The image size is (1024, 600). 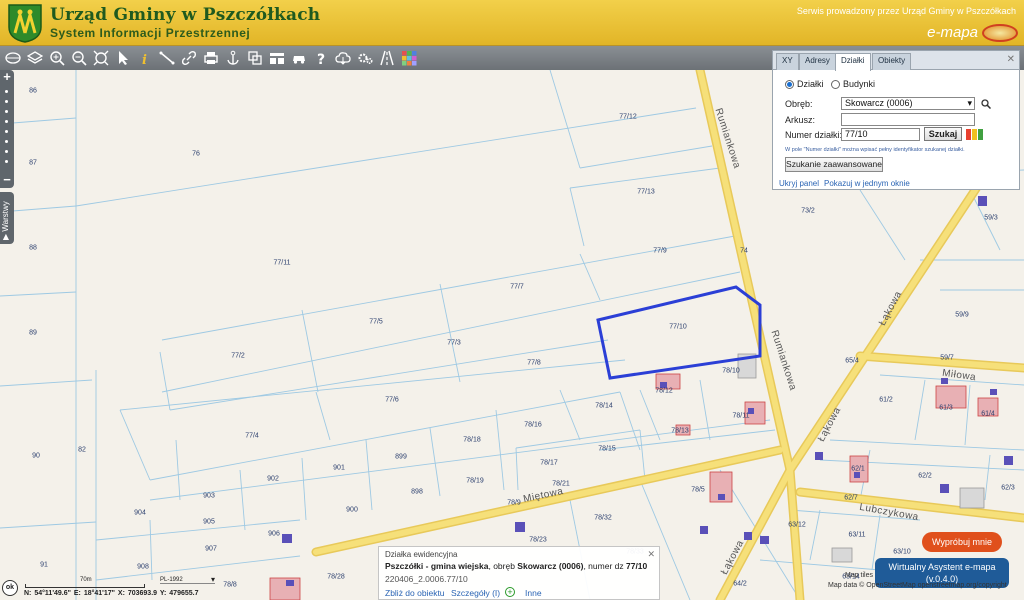 What do you see at coordinates (962, 585) in the screenshot?
I see `attribution-link: openstreetmap.org/copyright` at bounding box center [962, 585].